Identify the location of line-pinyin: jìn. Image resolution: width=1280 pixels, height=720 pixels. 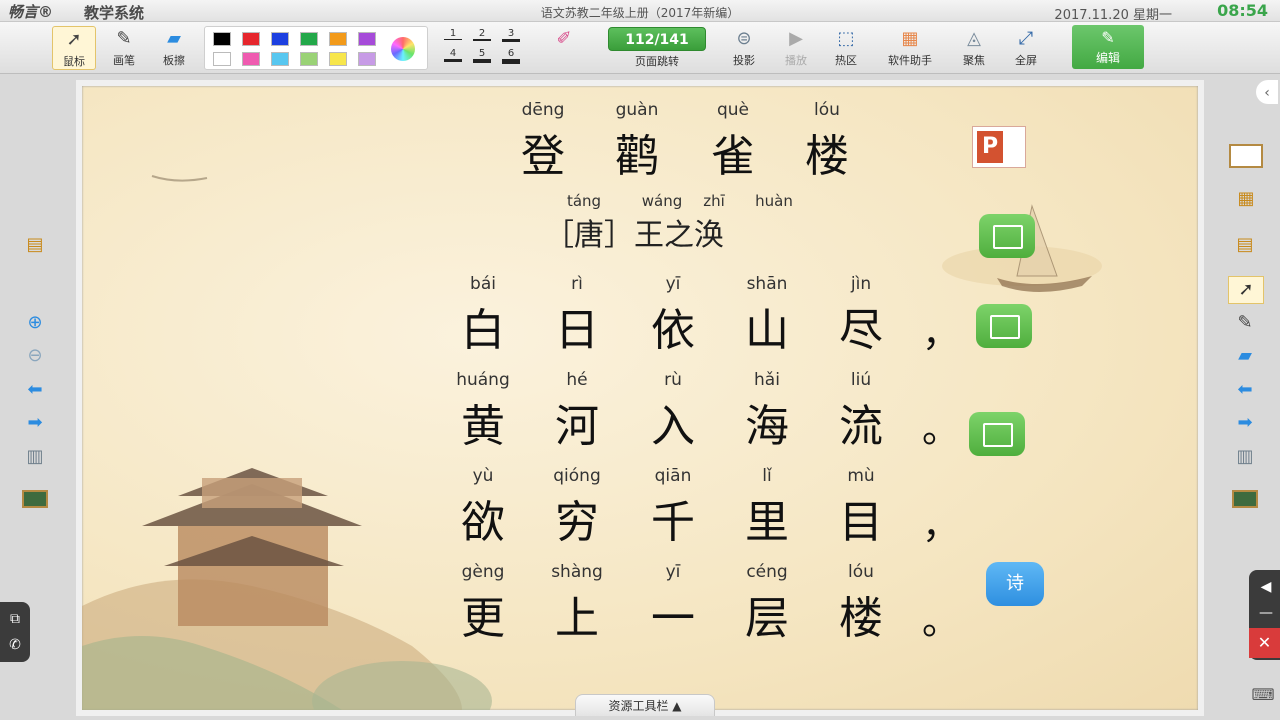
(861, 284).